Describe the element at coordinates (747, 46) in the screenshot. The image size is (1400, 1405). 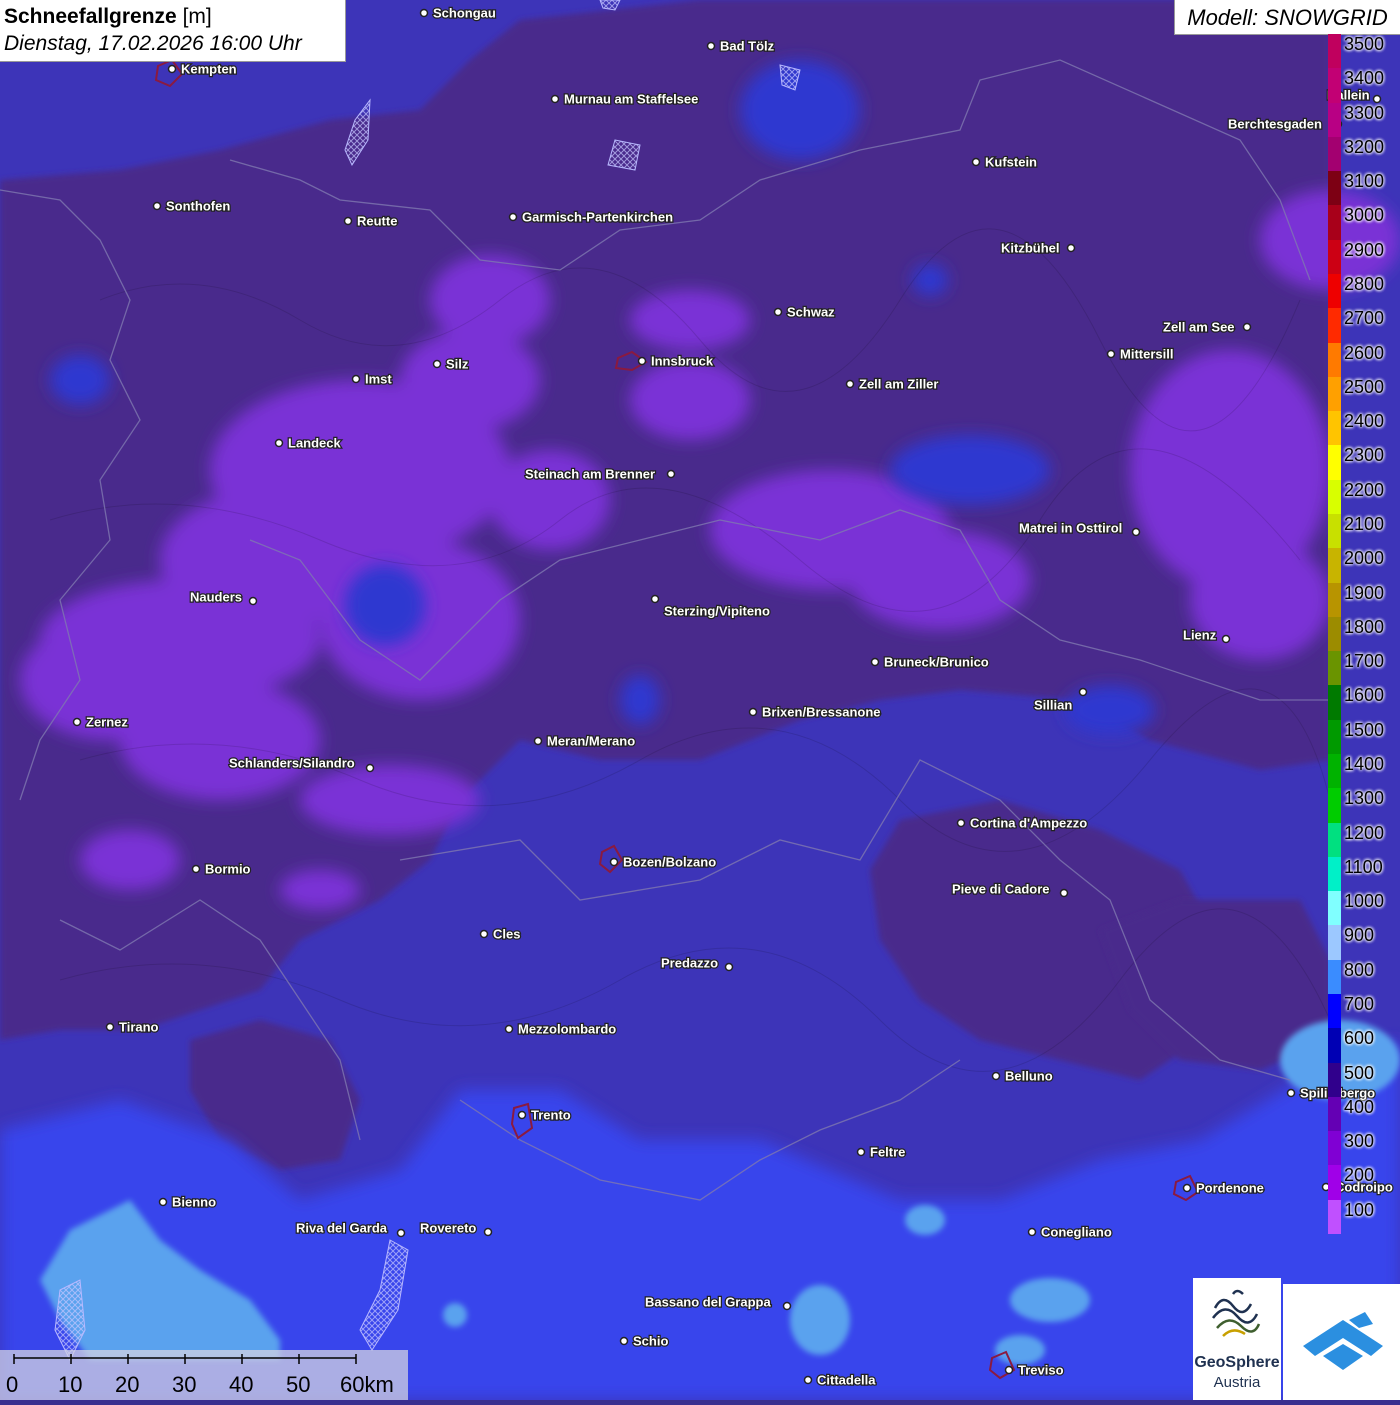
I see `city-label: Bad Tölz` at that location.